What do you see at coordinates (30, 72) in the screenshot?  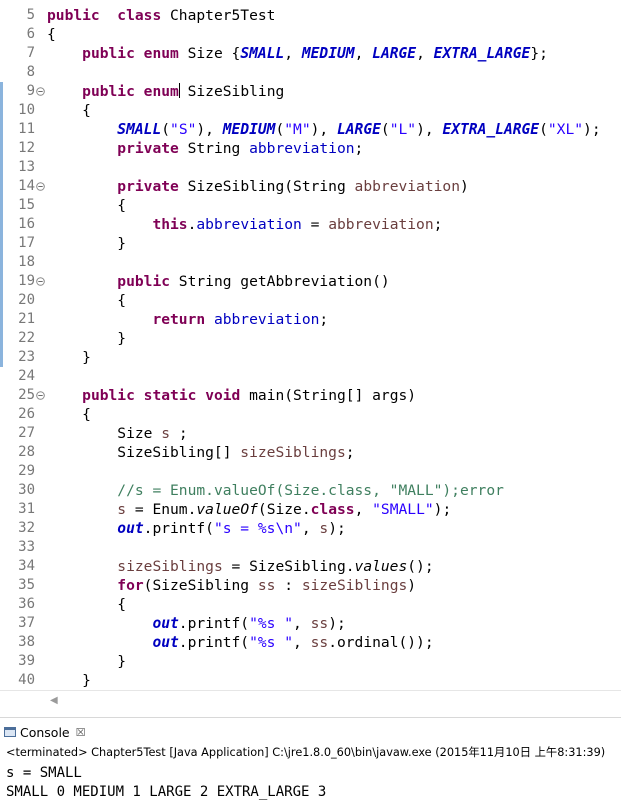 I see `line-number: 8` at bounding box center [30, 72].